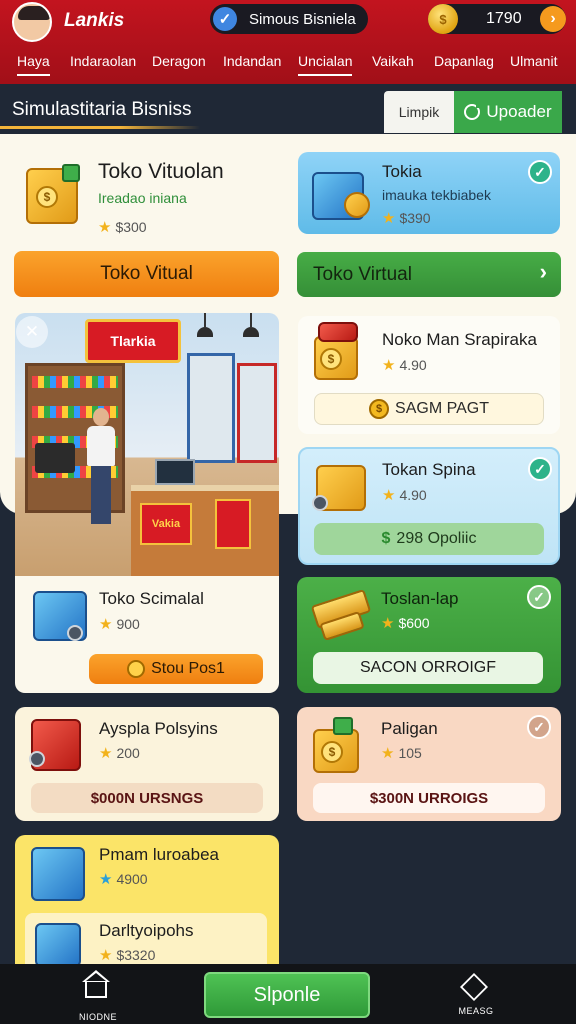  I want to click on card-title: Paligan, so click(409, 728).